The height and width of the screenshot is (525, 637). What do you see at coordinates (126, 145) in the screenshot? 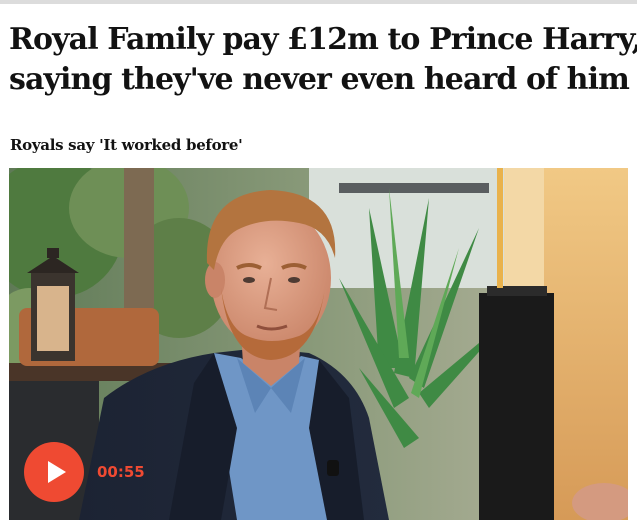
I see `article-standfirst: Royals say 'It worked before'` at bounding box center [126, 145].